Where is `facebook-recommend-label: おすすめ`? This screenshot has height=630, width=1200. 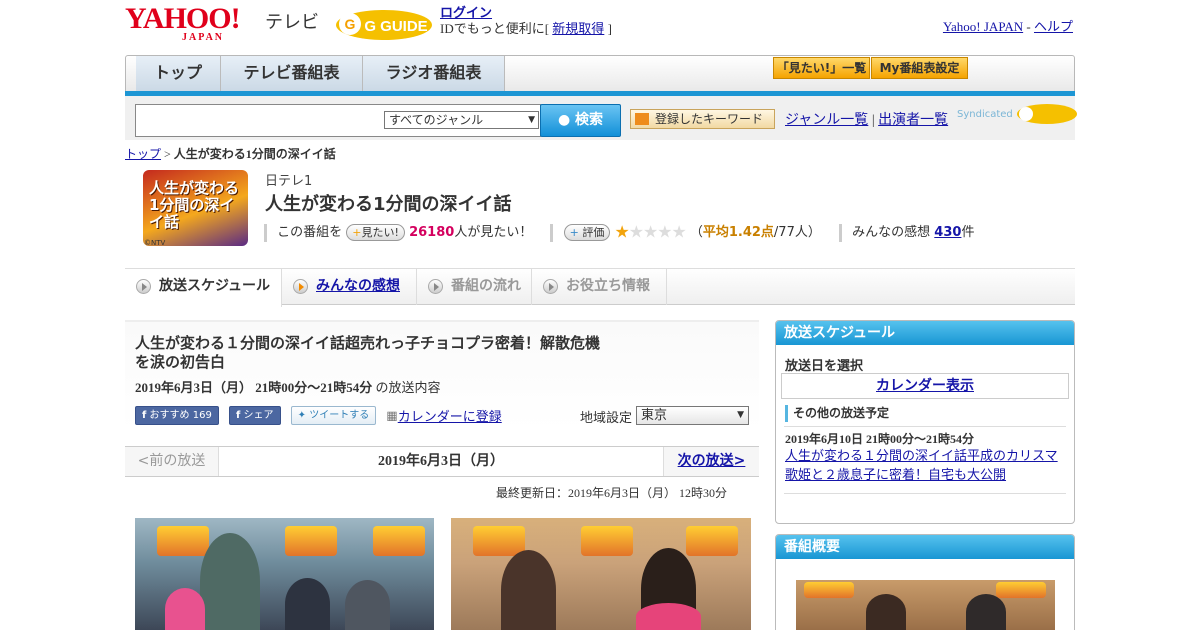 facebook-recommend-label: おすすめ is located at coordinates (169, 415).